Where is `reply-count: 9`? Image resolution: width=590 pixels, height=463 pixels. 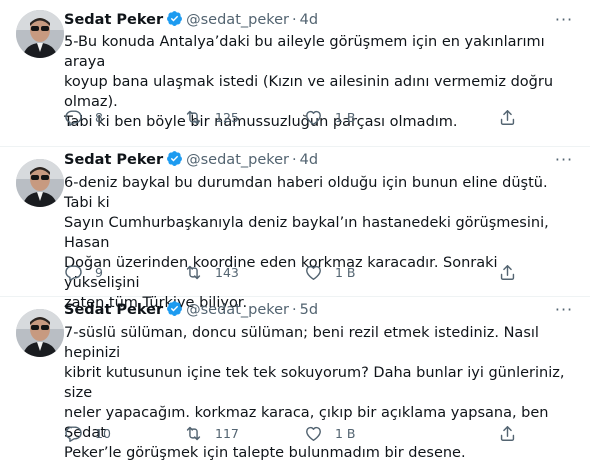 reply-count: 9 is located at coordinates (99, 272).